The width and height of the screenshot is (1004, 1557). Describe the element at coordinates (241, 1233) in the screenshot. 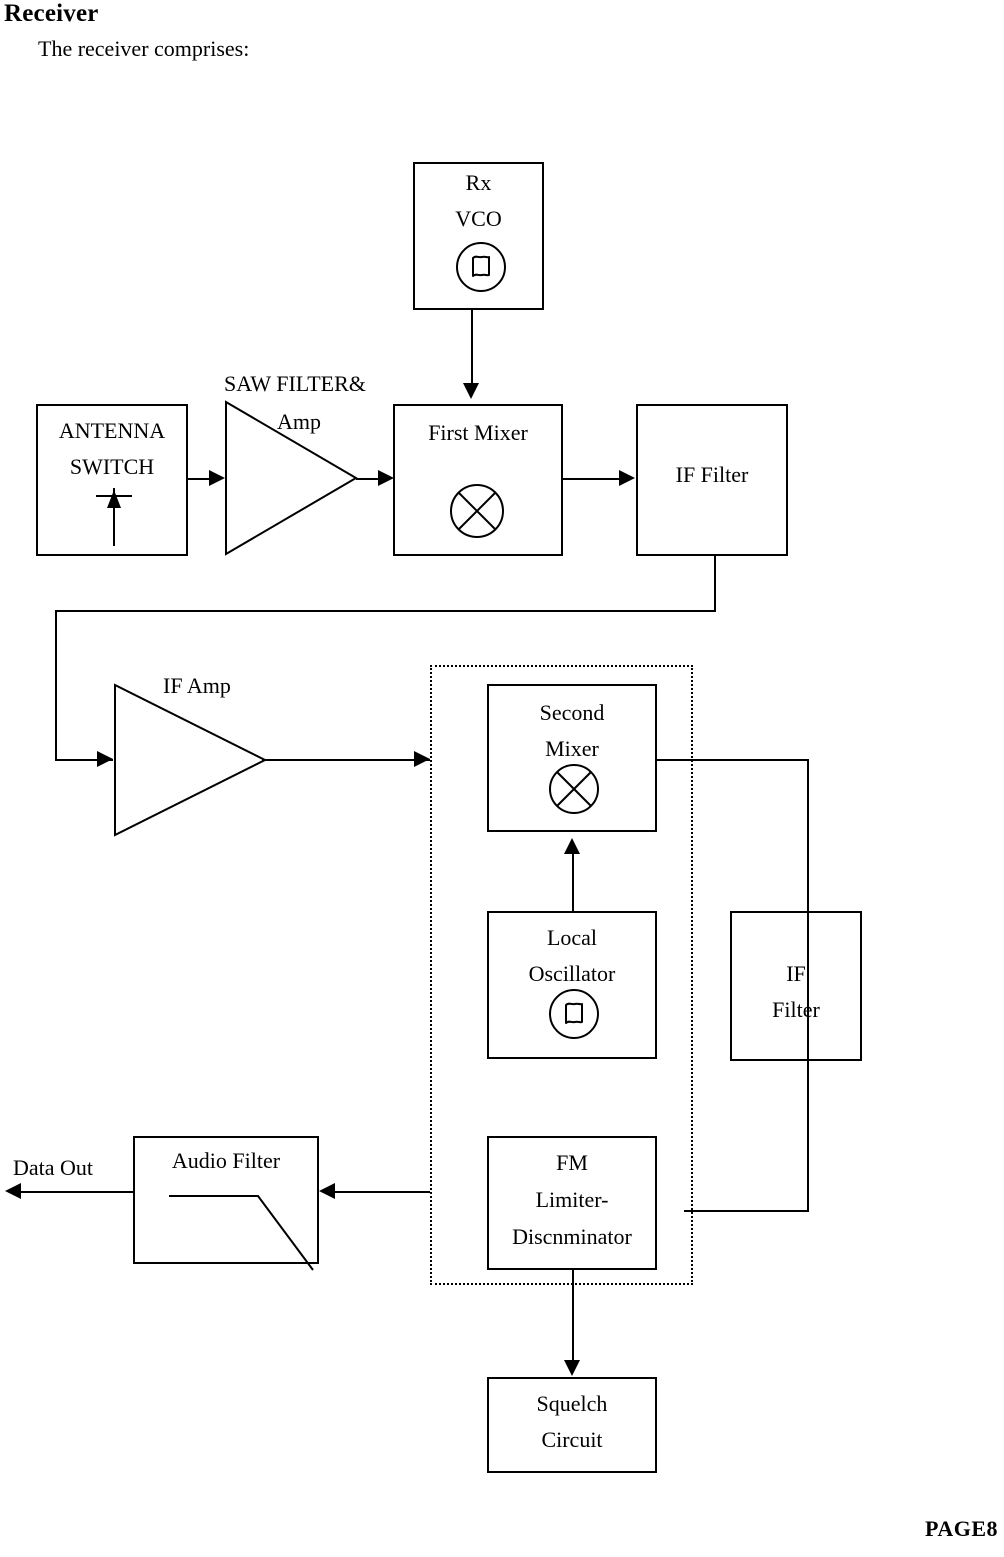

I see `lowpass-filter-icon` at that location.